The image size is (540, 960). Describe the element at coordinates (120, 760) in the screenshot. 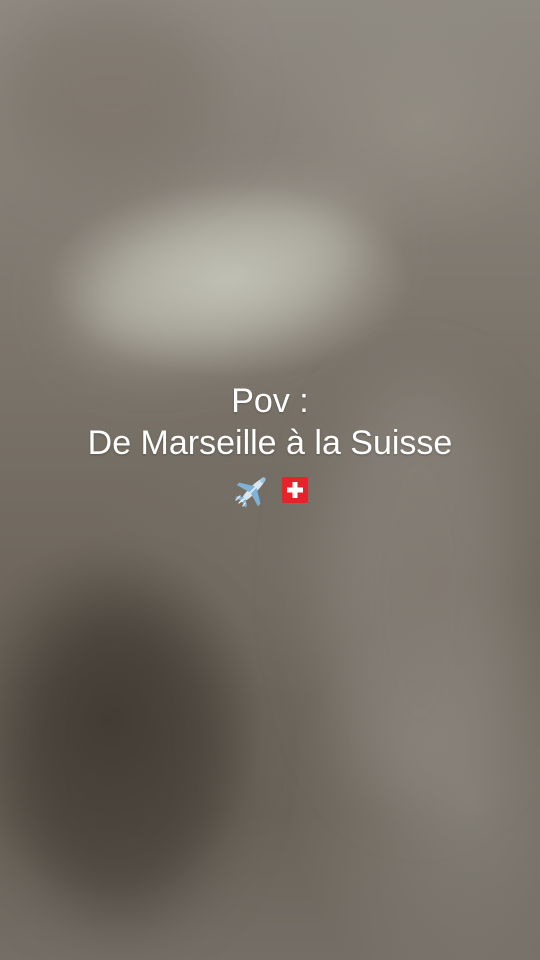

I see `blurred-background-shadow-bottom` at that location.